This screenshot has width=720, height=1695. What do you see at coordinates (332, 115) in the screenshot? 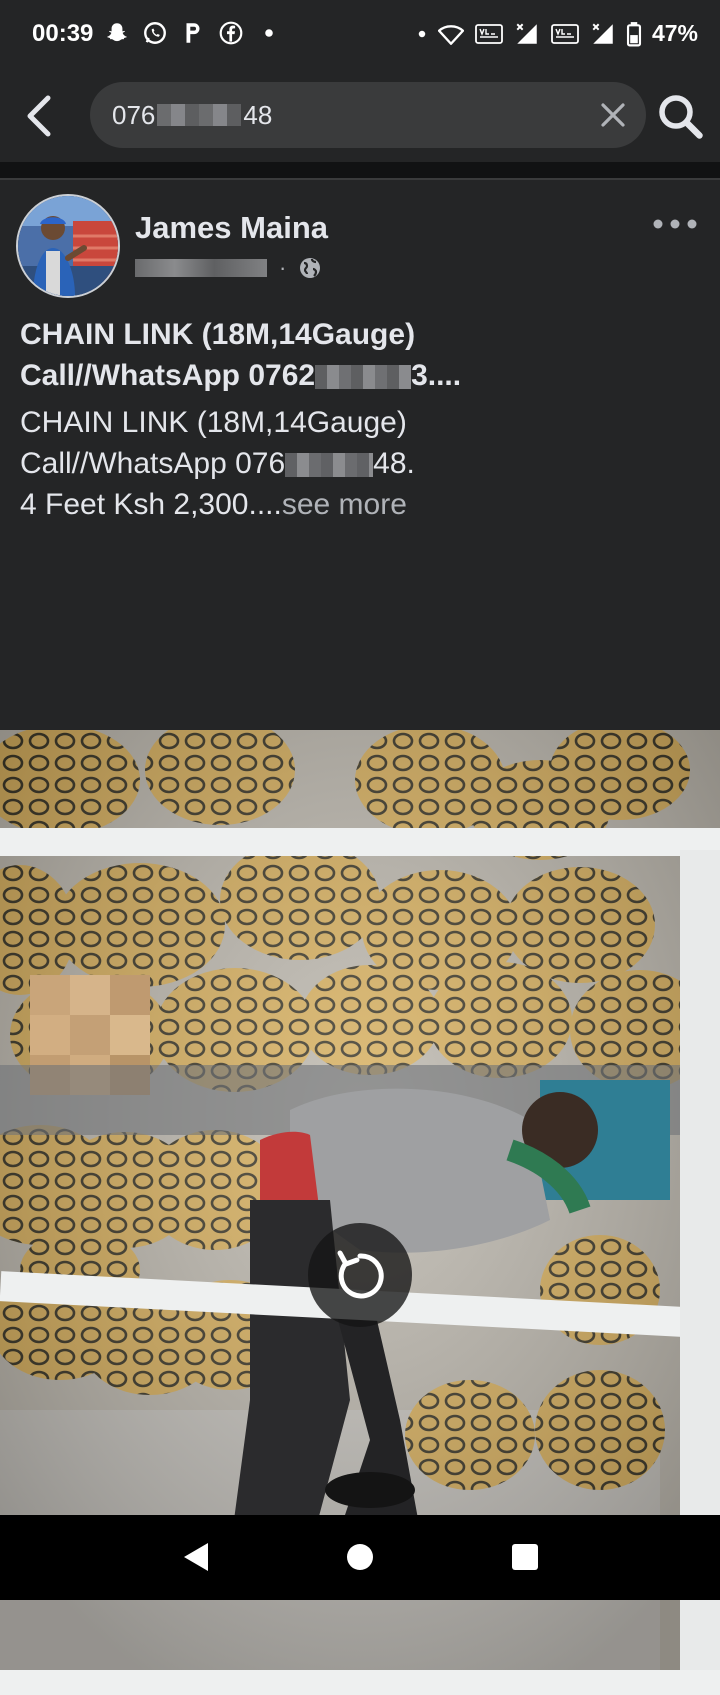
I see `search-input: 076 48` at bounding box center [332, 115].